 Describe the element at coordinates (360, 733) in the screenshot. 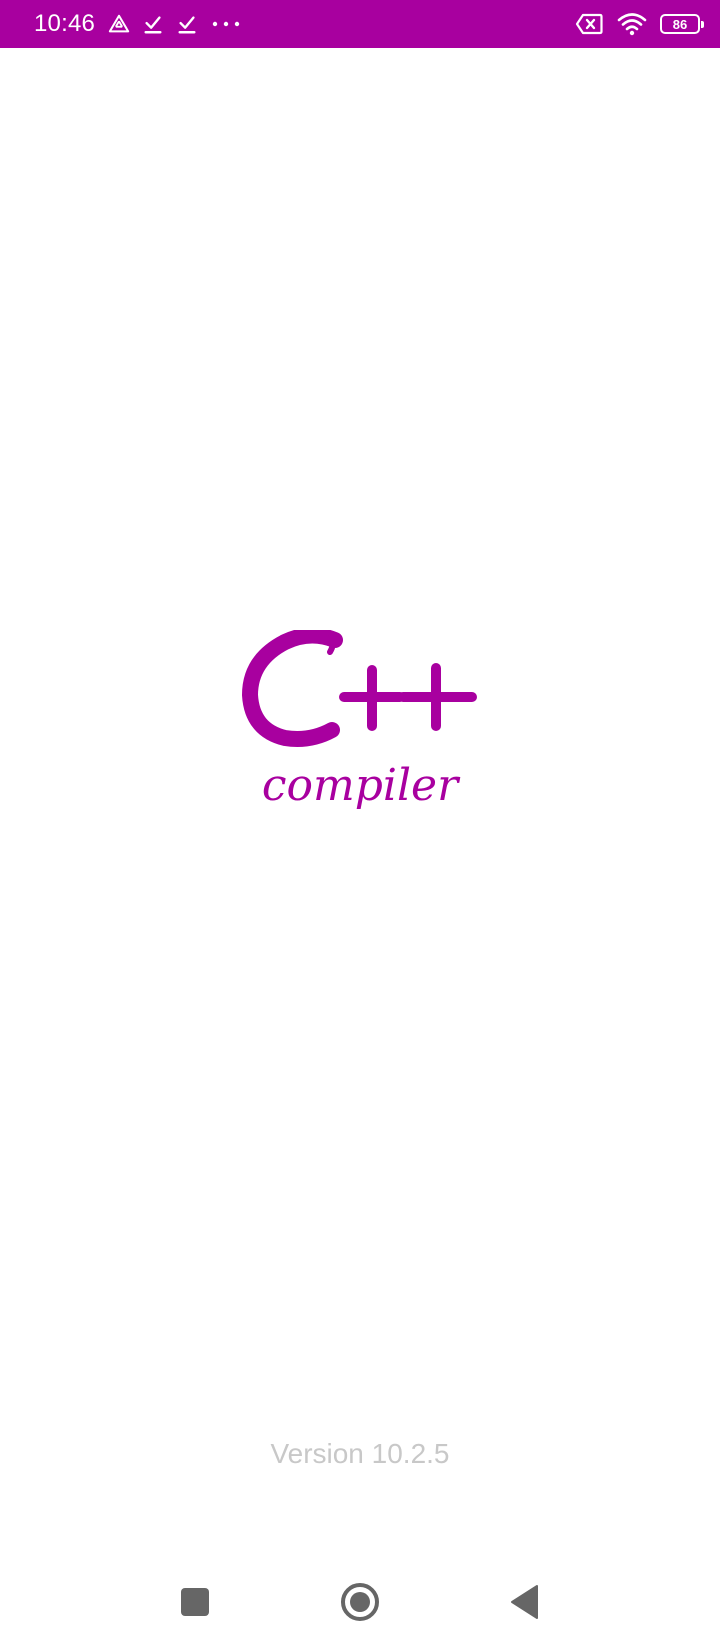

I see `app-logo: compiler` at that location.